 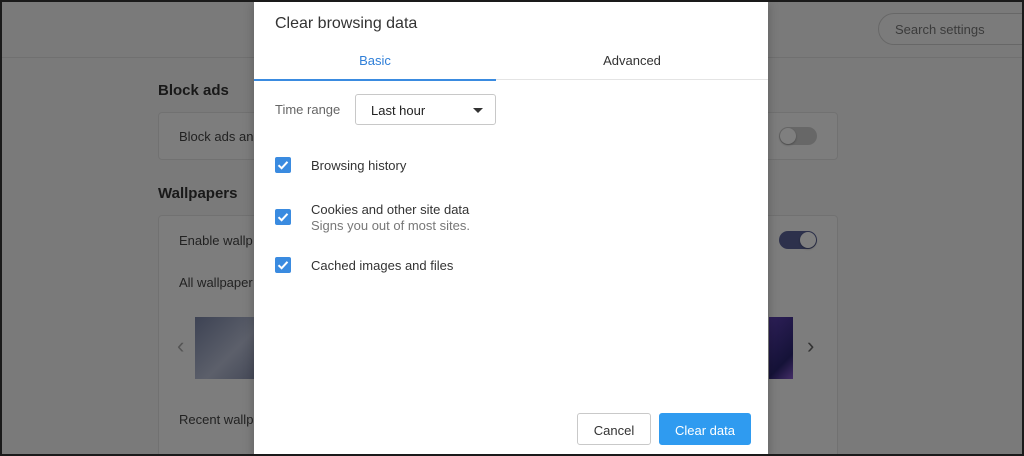 What do you see at coordinates (478, 110) in the screenshot?
I see `caret-down-icon` at bounding box center [478, 110].